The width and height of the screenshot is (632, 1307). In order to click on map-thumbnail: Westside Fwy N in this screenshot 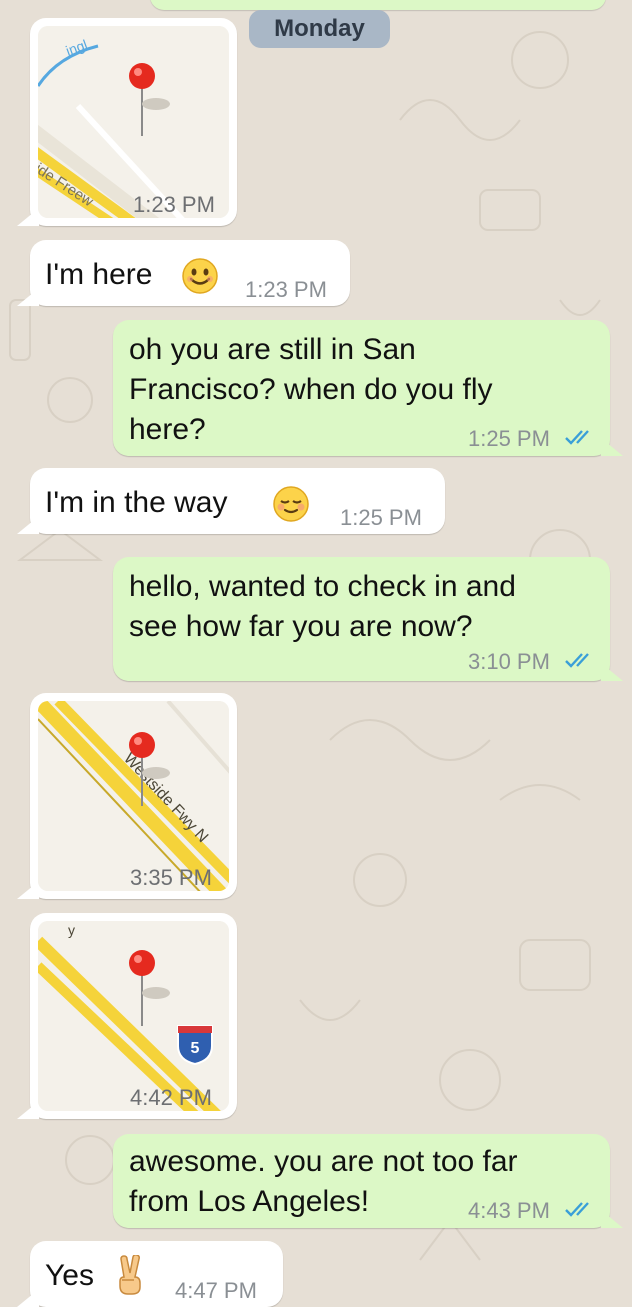, I will do `click(133, 796)`.